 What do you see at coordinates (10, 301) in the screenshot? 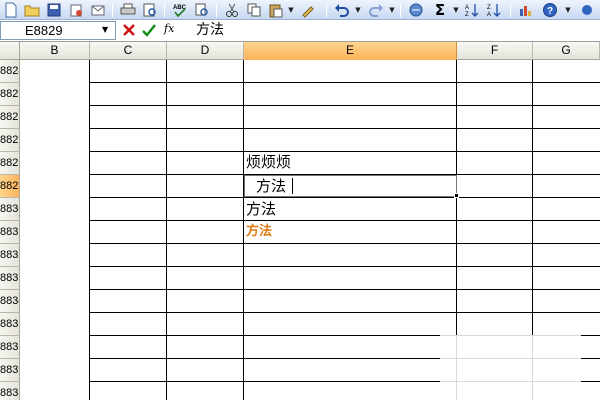
I see `row-header: 8834` at bounding box center [10, 301].